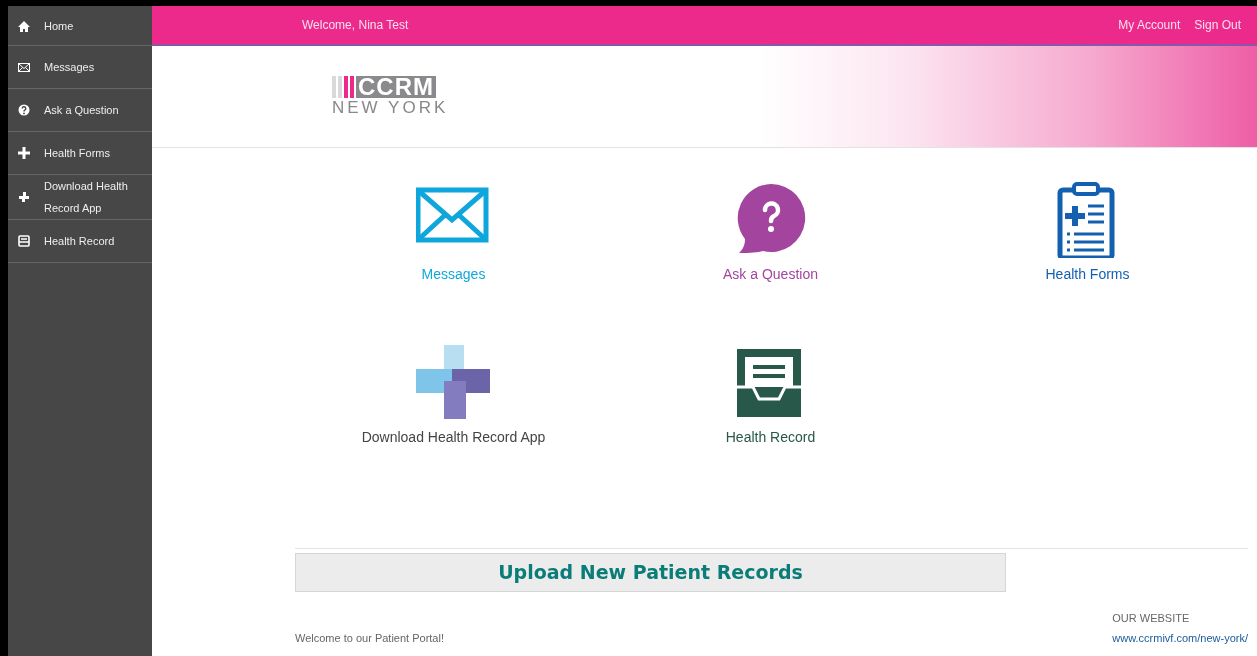  What do you see at coordinates (24, 25) in the screenshot?
I see `home-icon` at bounding box center [24, 25].